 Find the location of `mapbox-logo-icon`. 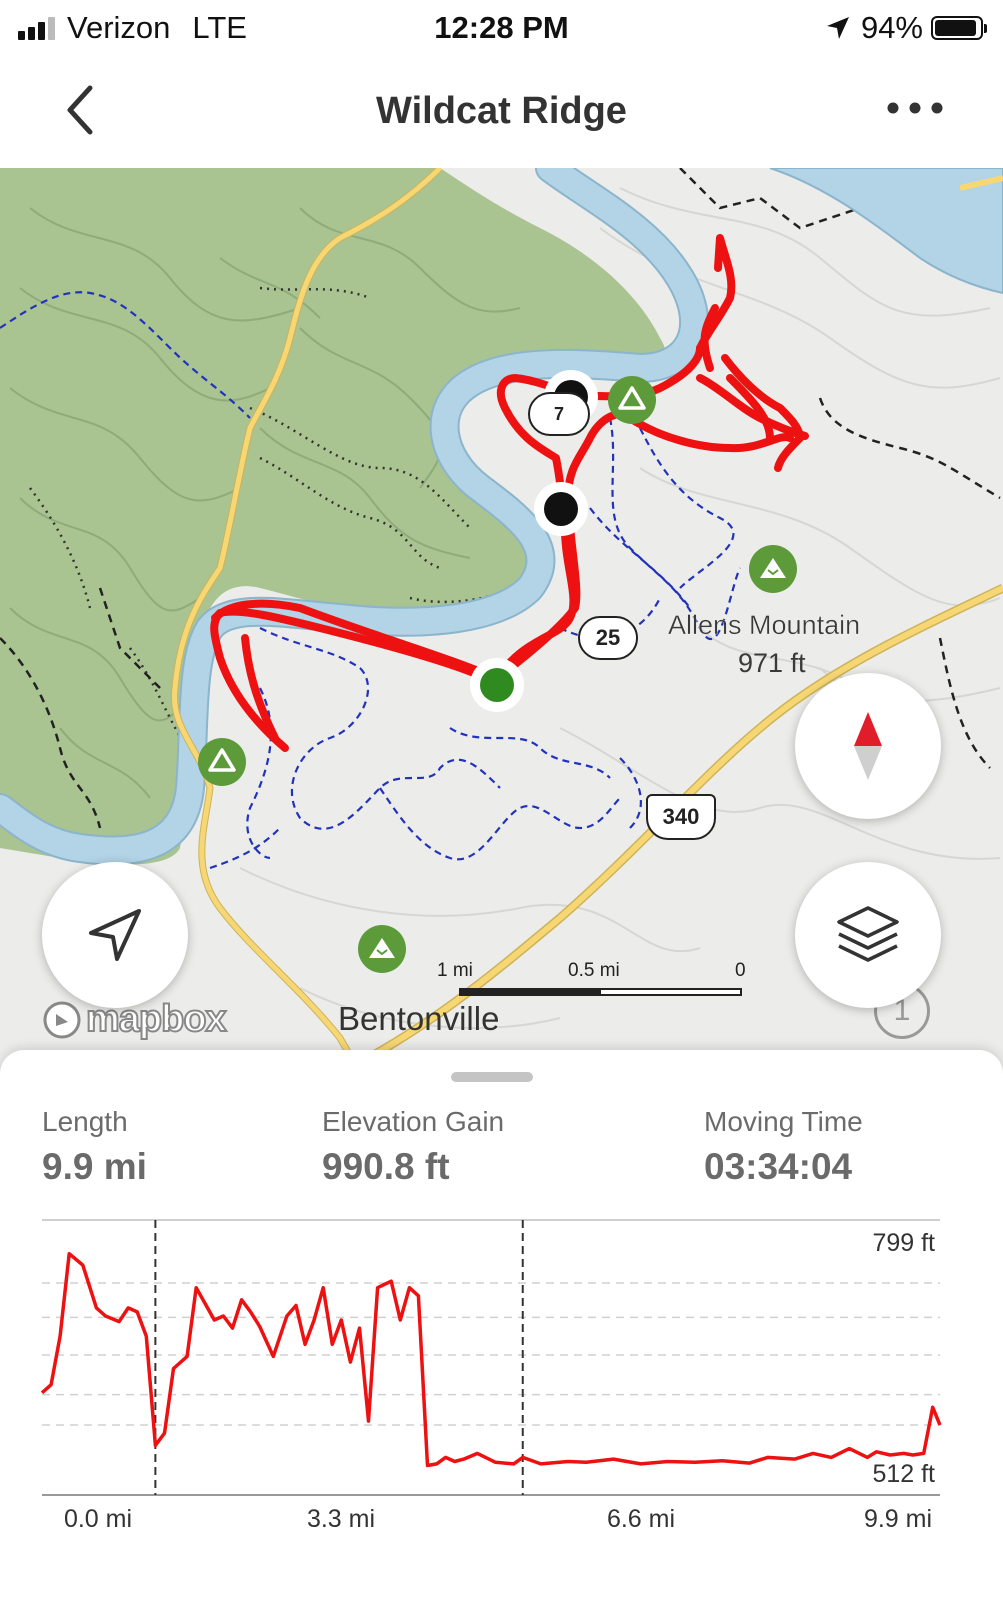

mapbox-logo-icon is located at coordinates (62, 1019).